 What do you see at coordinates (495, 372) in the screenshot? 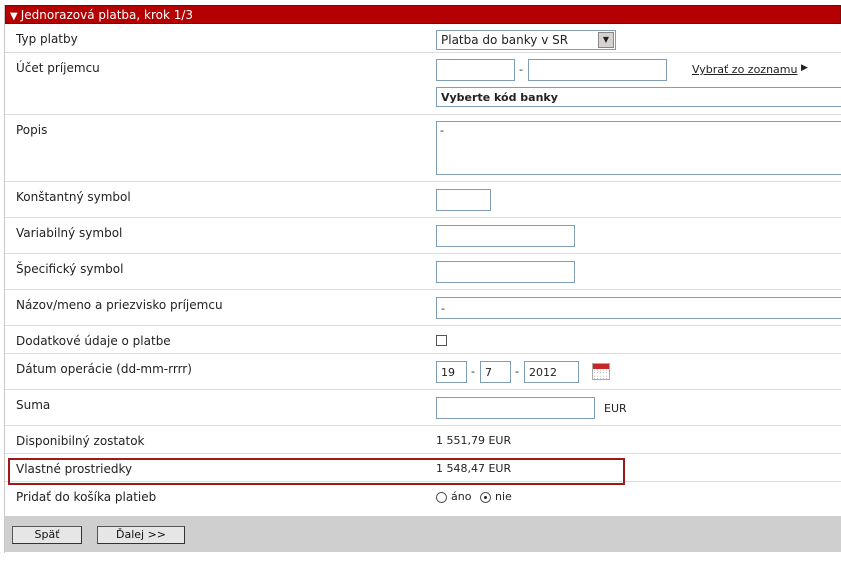
I see `date-month-input` at bounding box center [495, 372].